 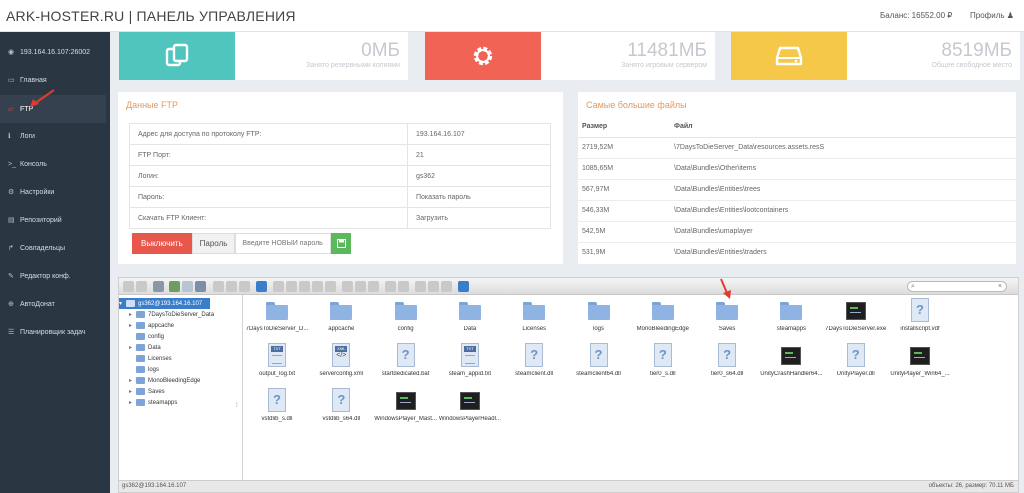 I want to click on tree-item: ▸ Data, so click(x=145, y=347).